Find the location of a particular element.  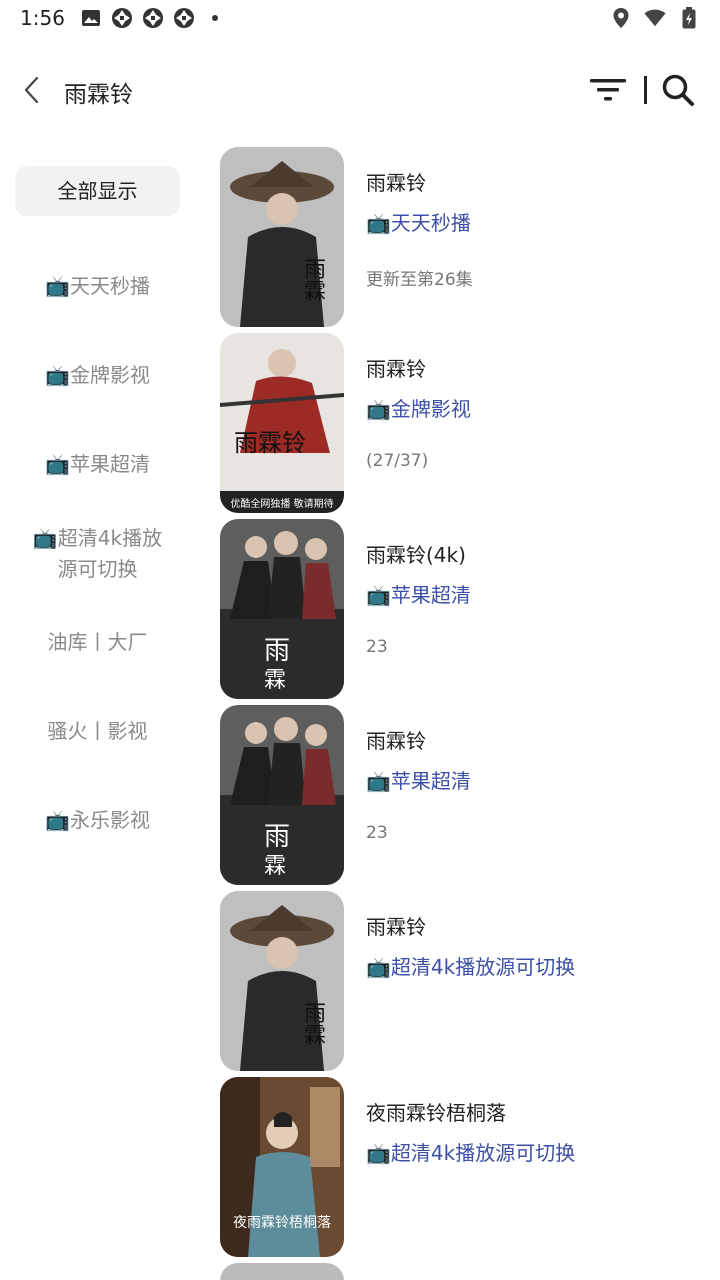

result-remark: 更新至第26集 is located at coordinates (419, 280).